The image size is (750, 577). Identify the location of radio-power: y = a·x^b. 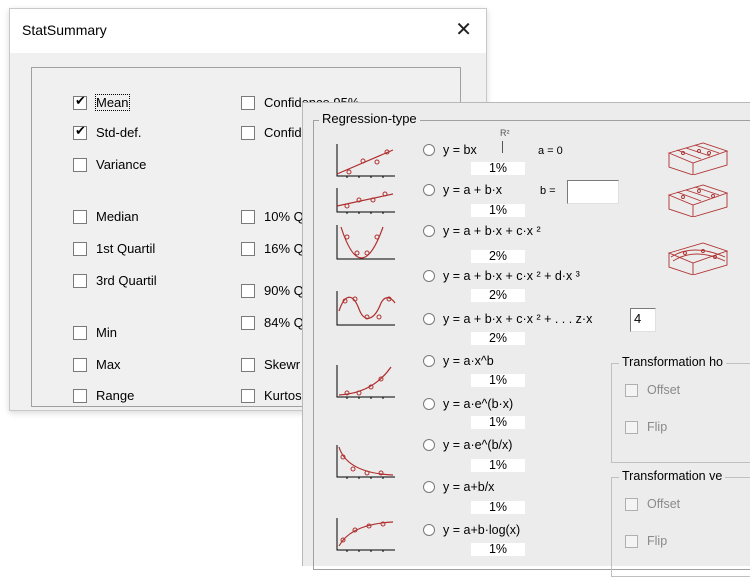
(458, 361).